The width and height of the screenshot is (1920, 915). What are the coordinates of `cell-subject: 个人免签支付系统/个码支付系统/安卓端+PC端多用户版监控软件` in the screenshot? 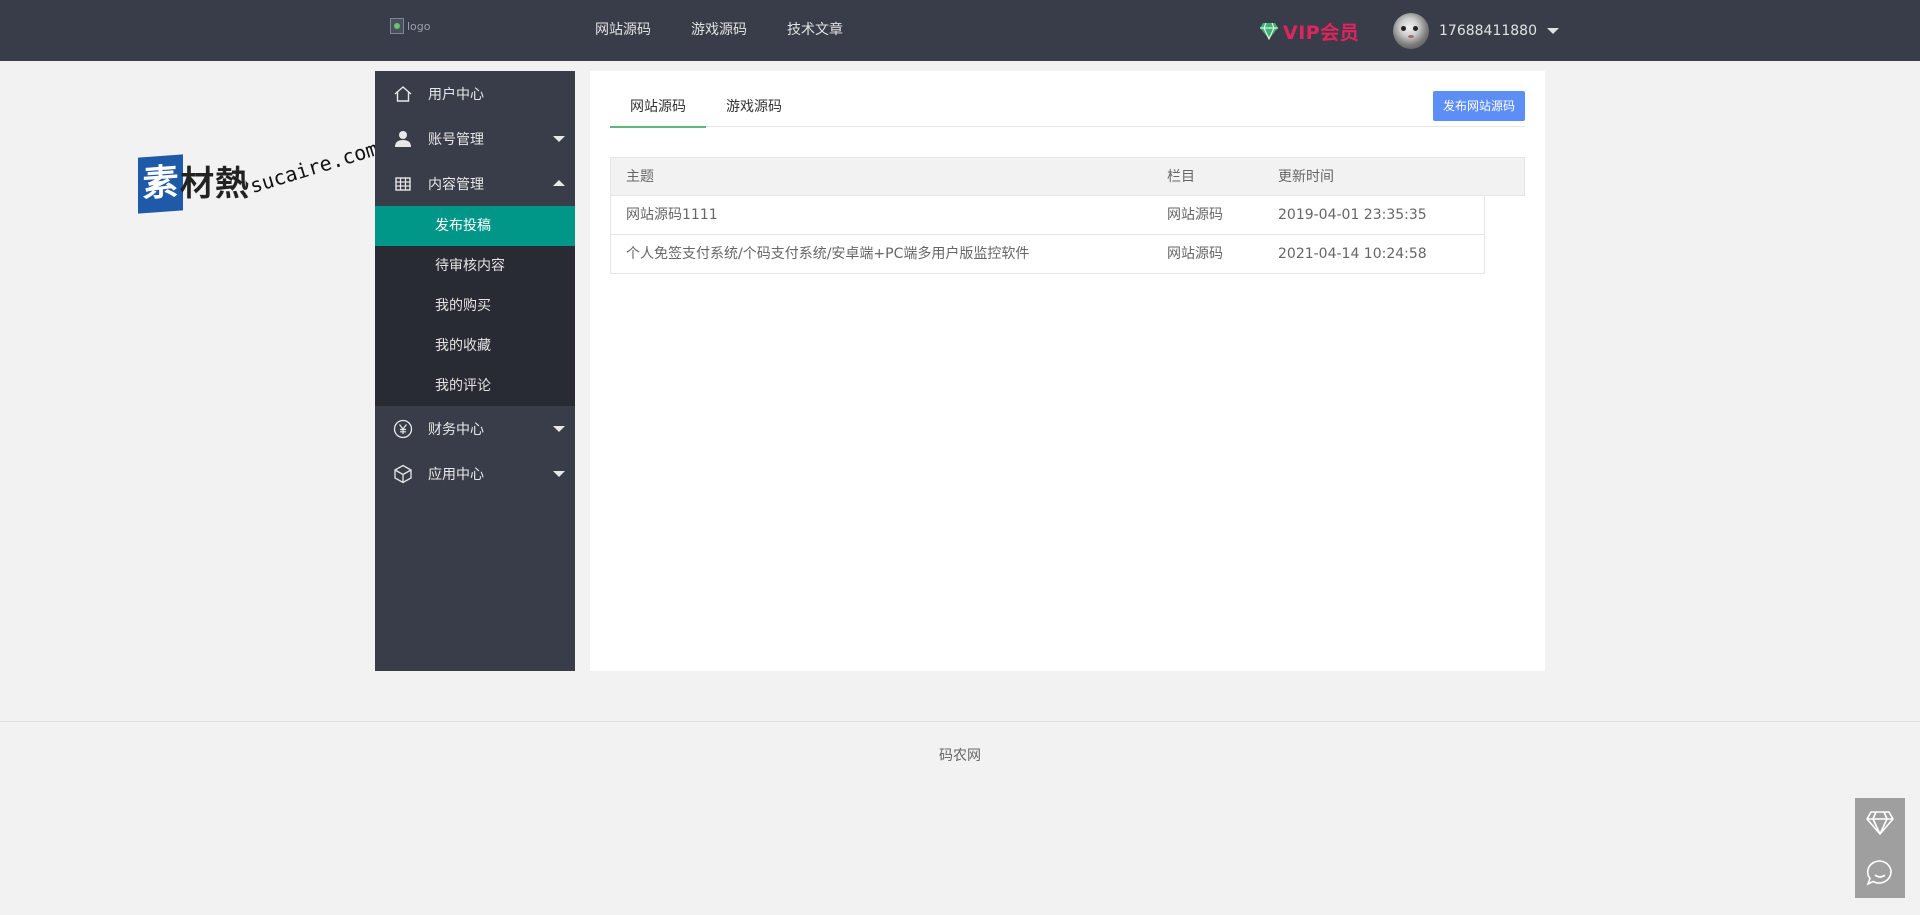 It's located at (889, 254).